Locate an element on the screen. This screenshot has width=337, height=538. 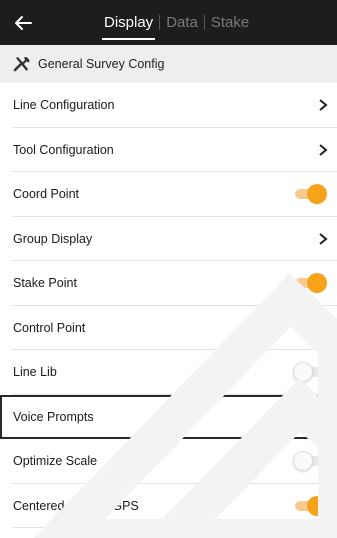
setting-label: Stake Point is located at coordinates (45, 283).